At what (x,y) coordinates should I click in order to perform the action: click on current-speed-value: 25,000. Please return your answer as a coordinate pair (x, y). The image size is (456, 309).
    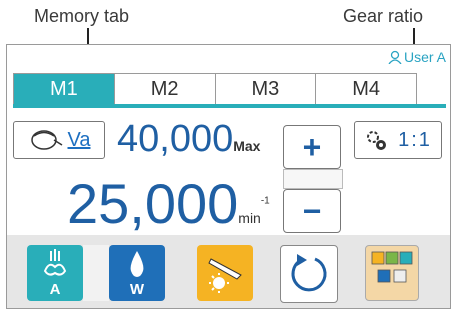
    Looking at the image, I should click on (153, 203).